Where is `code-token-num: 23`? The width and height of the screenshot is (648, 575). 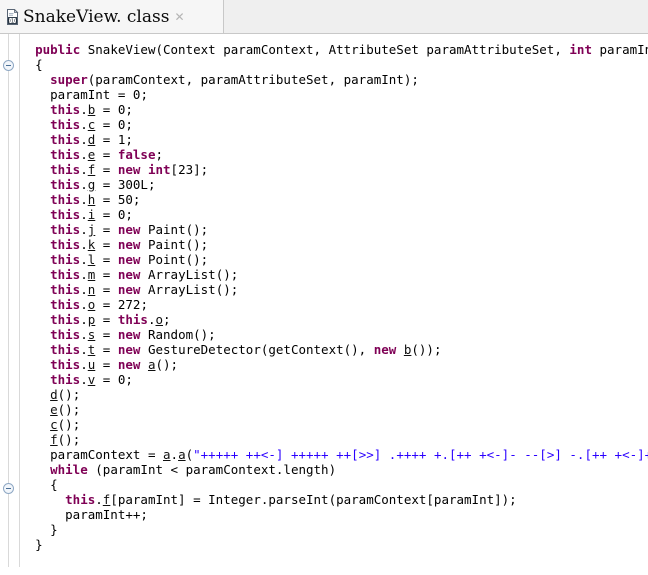
code-token-num: 23 is located at coordinates (186, 169).